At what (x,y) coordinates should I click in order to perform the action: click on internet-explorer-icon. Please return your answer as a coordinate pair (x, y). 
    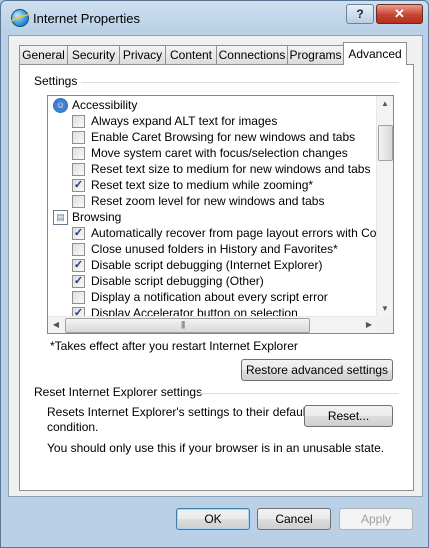
    Looking at the image, I should click on (20, 18).